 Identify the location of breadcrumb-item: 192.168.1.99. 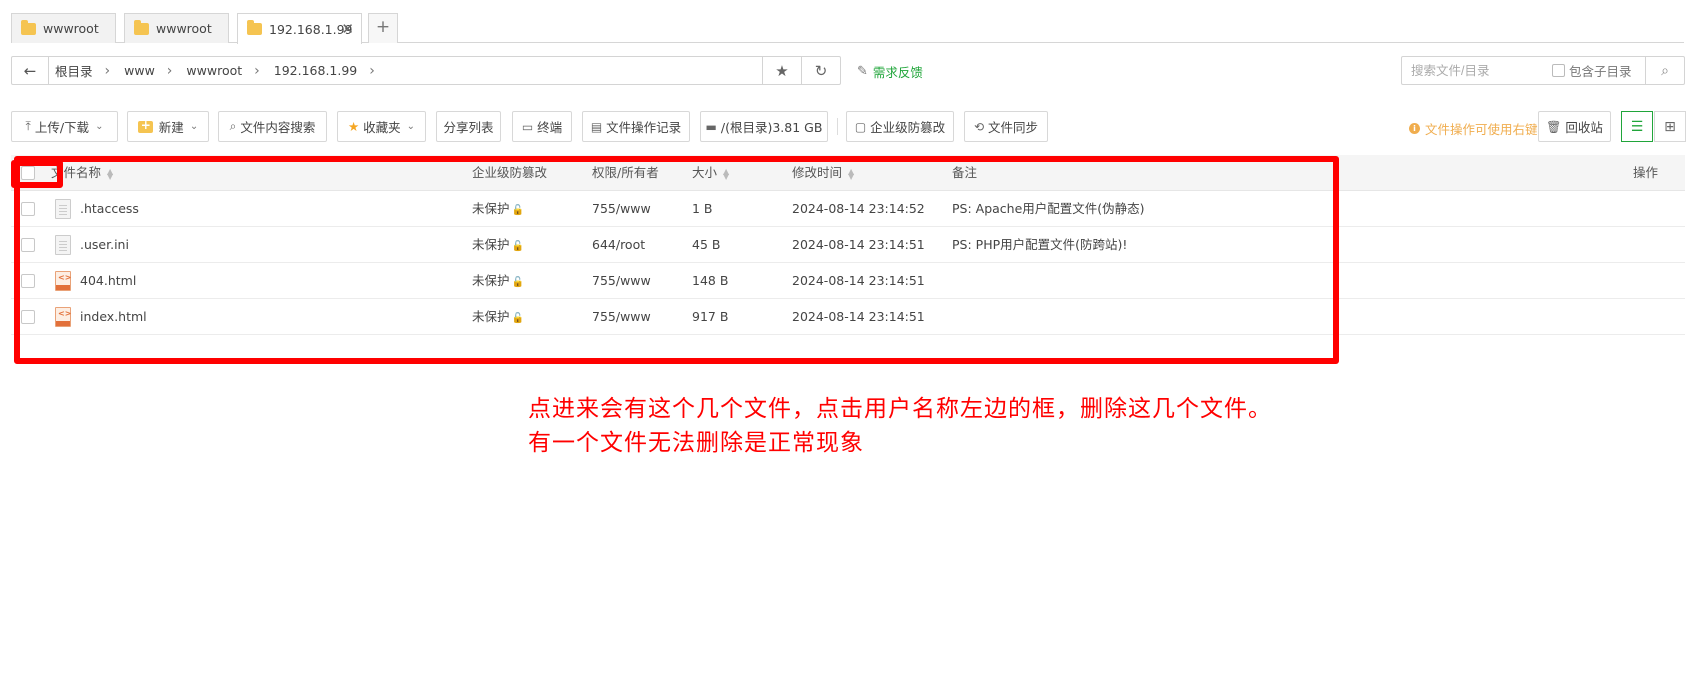
(316, 70).